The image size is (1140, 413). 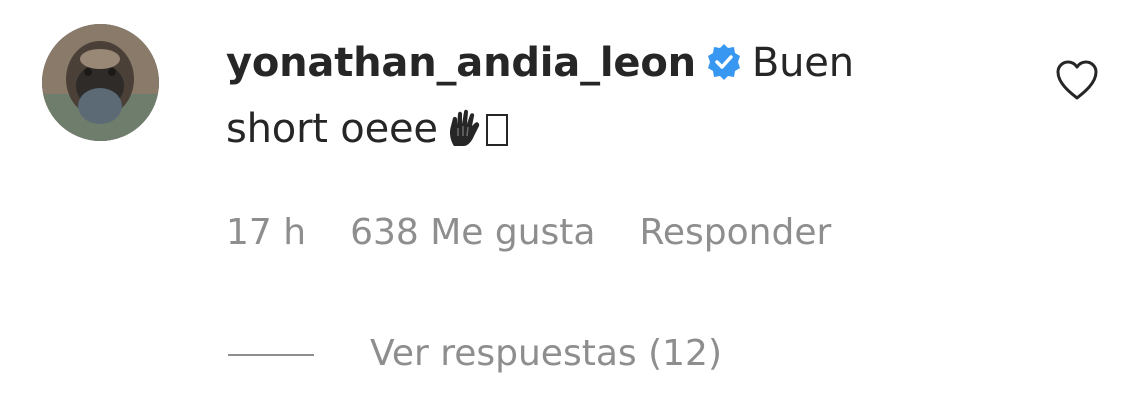 I want to click on username-link: yonathan_andia_leon, so click(x=461, y=63).